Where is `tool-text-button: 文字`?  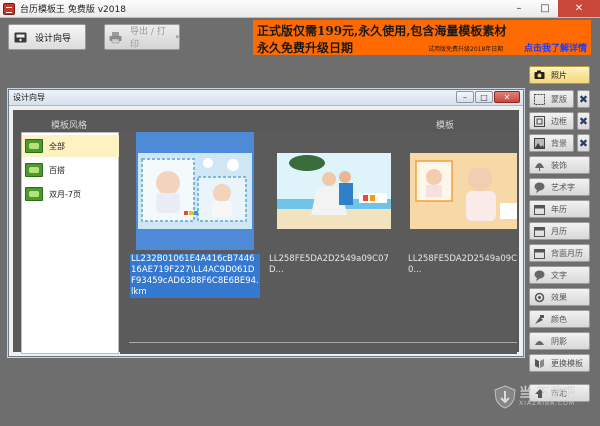
tool-text-button: 文字 is located at coordinates (559, 275).